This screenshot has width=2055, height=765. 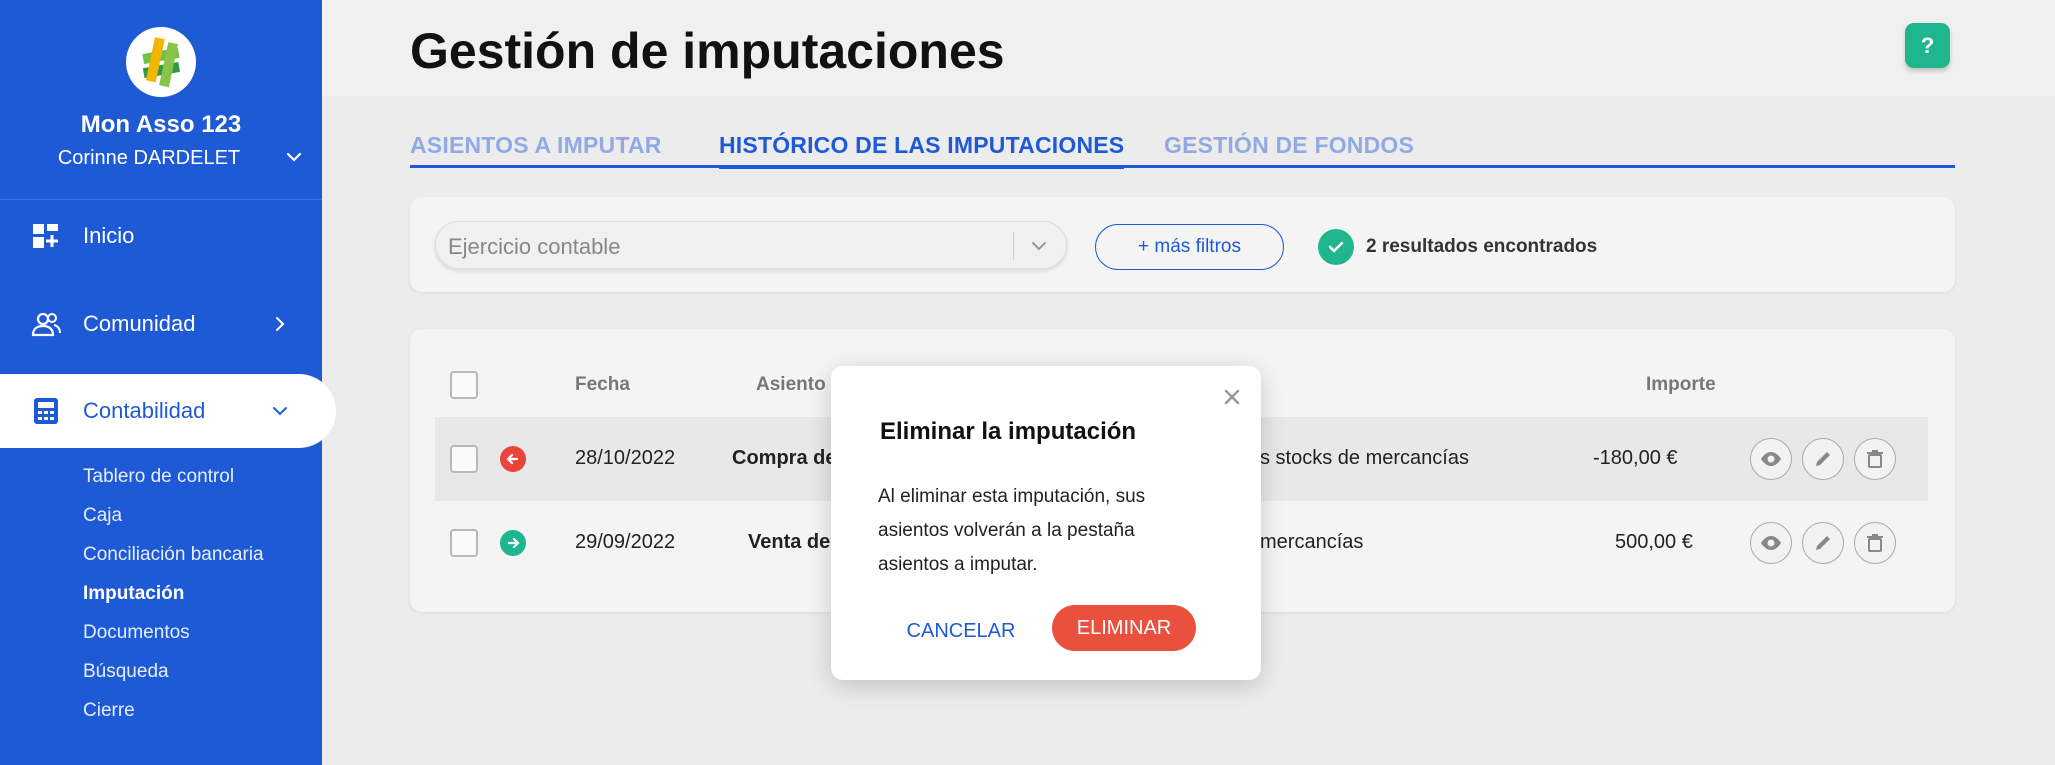 I want to click on row-date: 28/10/2022, so click(x=625, y=458).